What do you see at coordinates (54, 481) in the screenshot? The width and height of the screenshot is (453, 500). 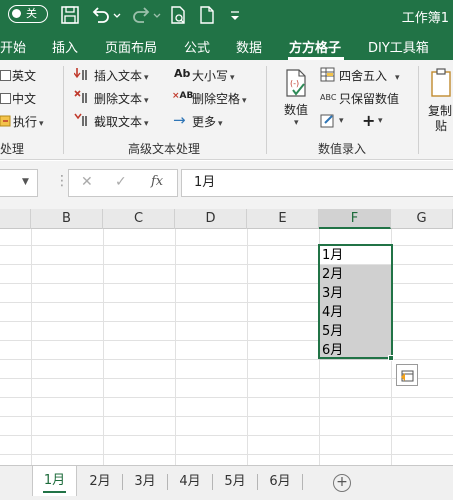 I see `sheet-tab-1: 1月` at bounding box center [54, 481].